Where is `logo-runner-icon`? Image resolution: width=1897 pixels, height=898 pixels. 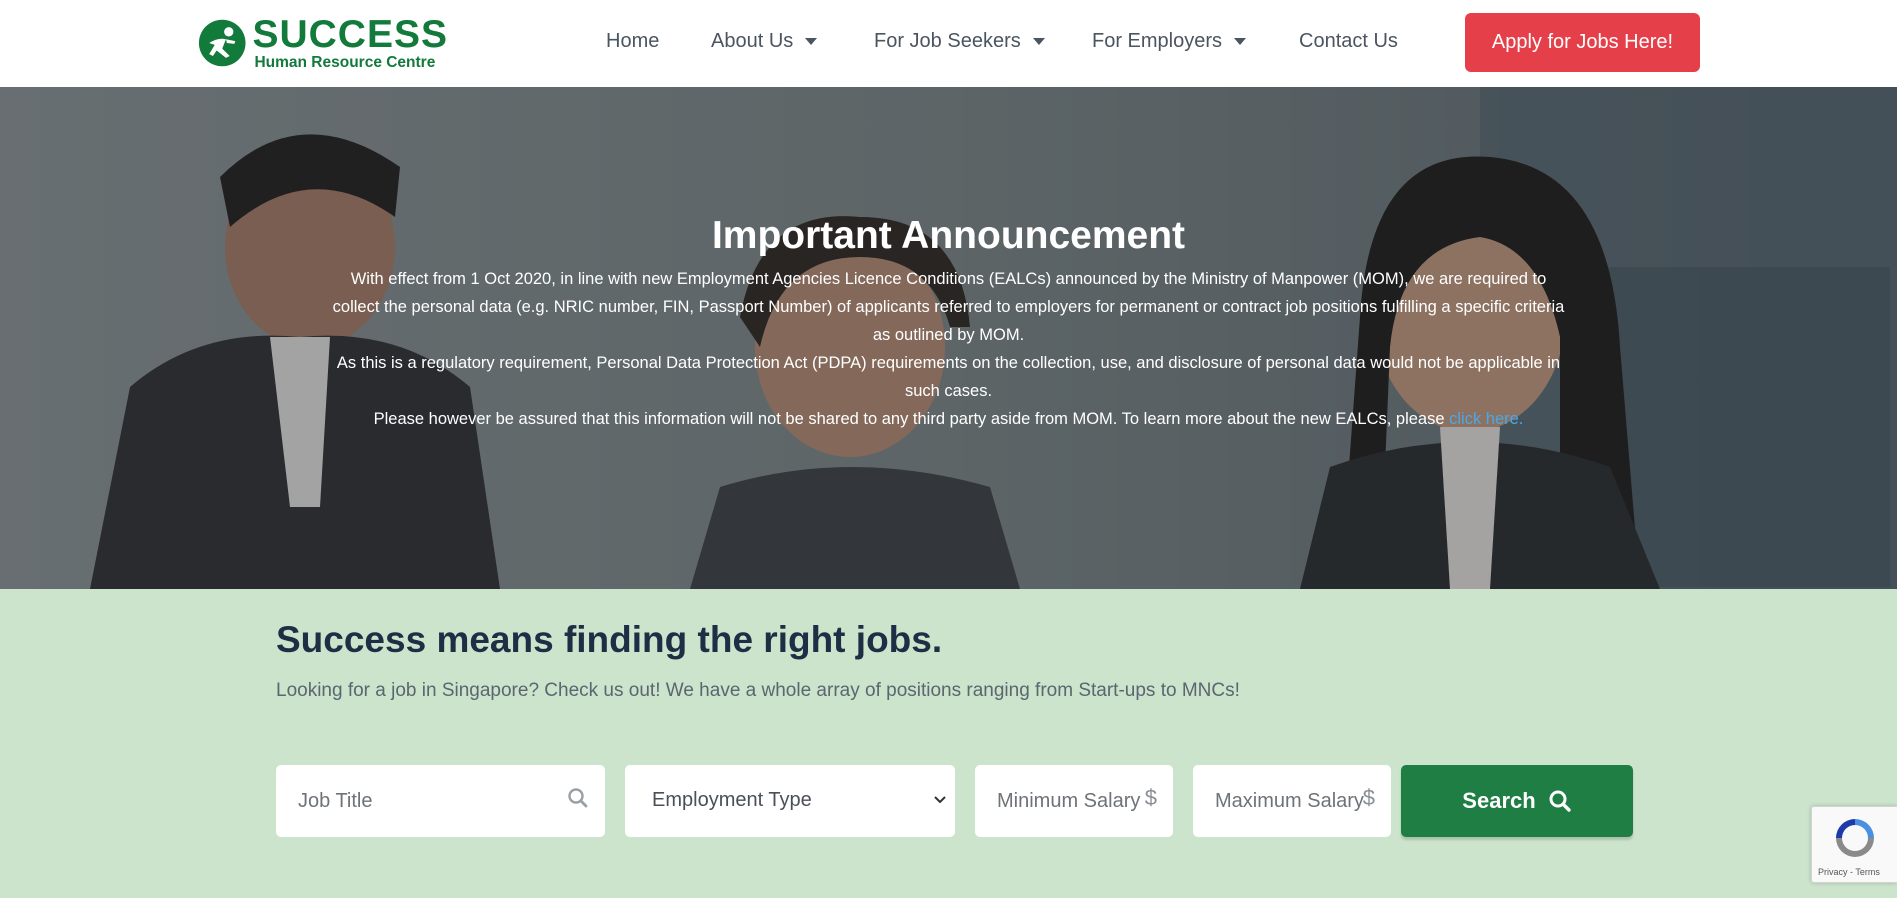
logo-runner-icon is located at coordinates (222, 43).